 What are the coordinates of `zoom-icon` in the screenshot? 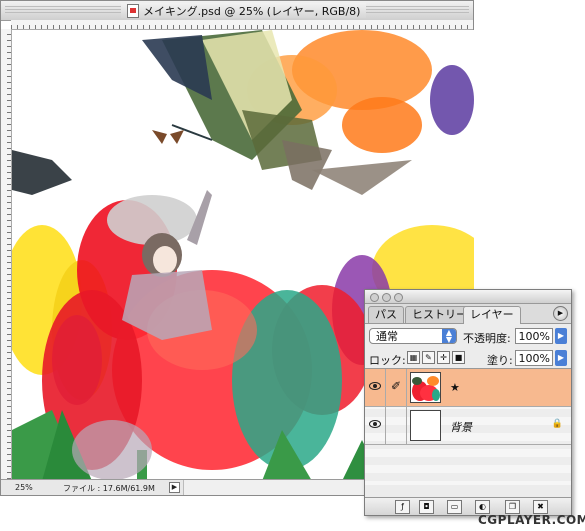 It's located at (398, 297).